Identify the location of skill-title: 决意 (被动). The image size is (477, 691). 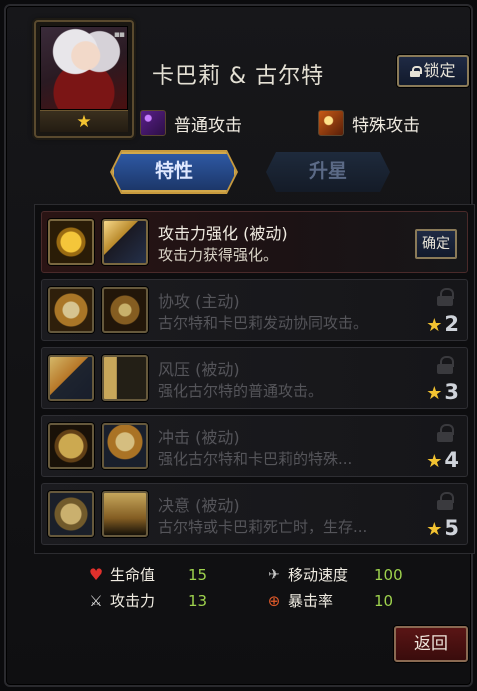
(199, 505).